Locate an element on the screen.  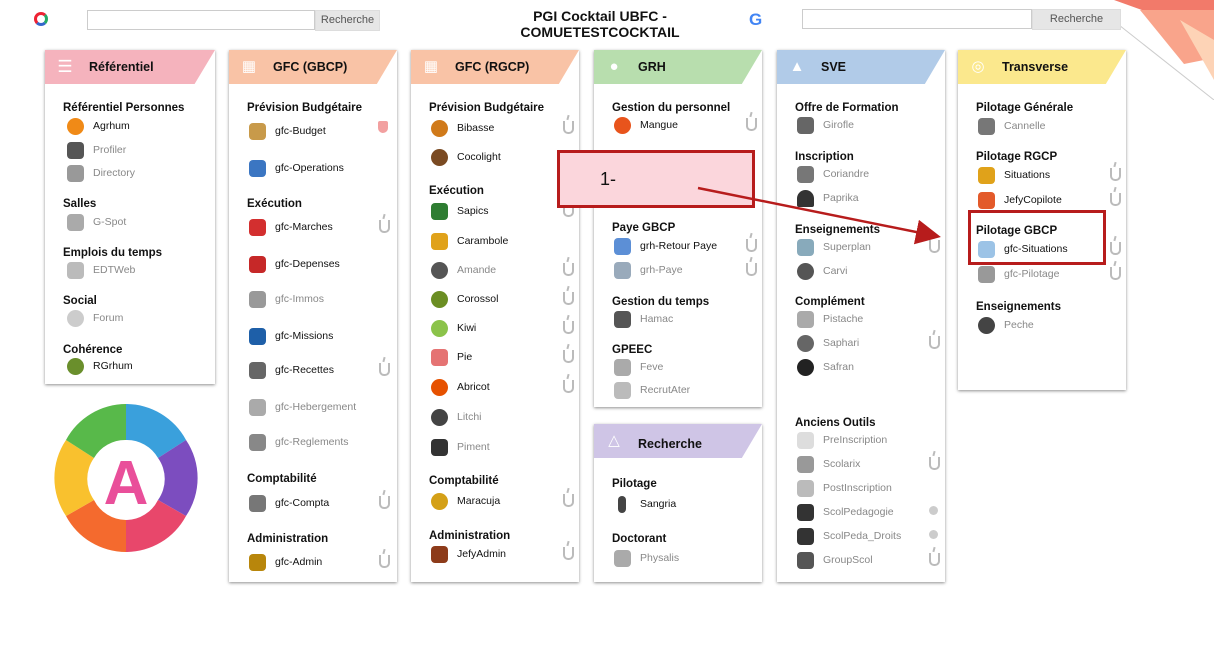
app-preinscription: PreInscription is located at coordinates (842, 440).